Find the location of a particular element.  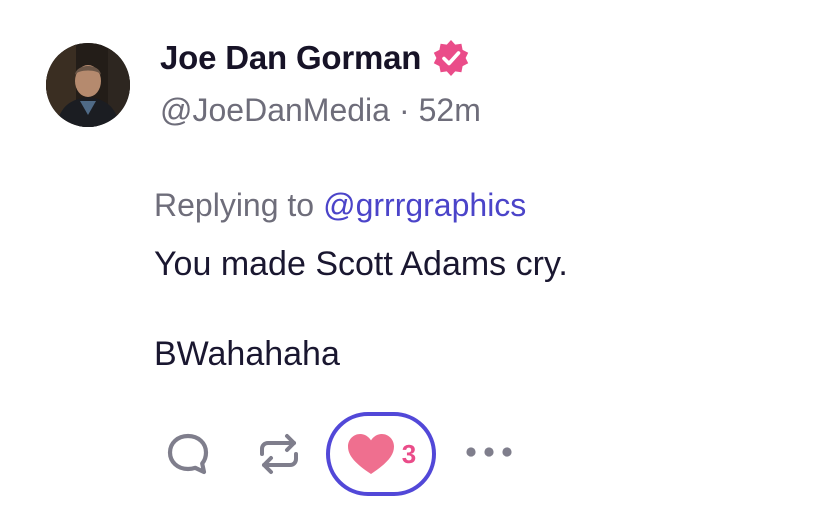

speech-bubble-icon is located at coordinates (188, 454).